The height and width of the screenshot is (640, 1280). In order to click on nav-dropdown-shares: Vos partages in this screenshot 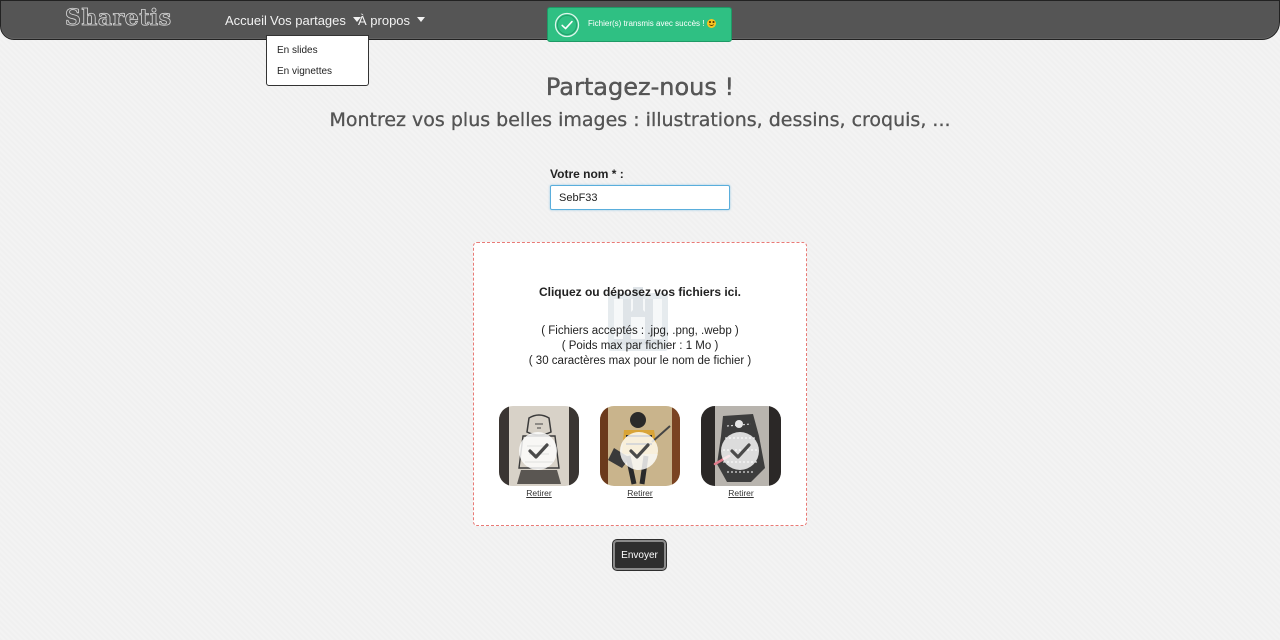, I will do `click(315, 20)`.